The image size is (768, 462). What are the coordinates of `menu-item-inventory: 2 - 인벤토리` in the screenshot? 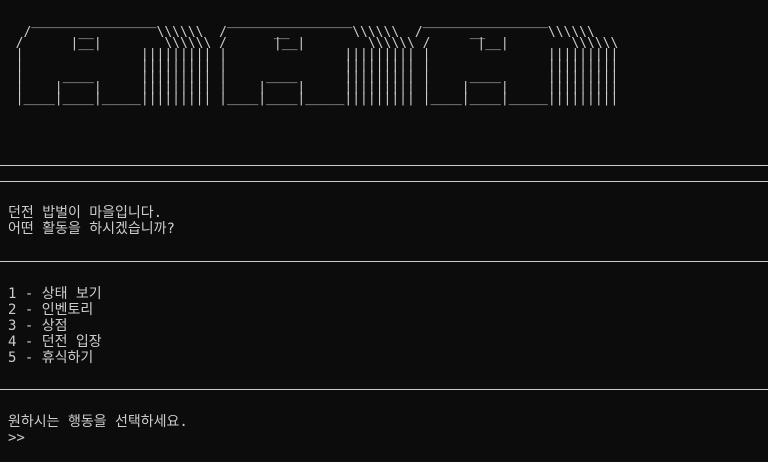 It's located at (51, 310).